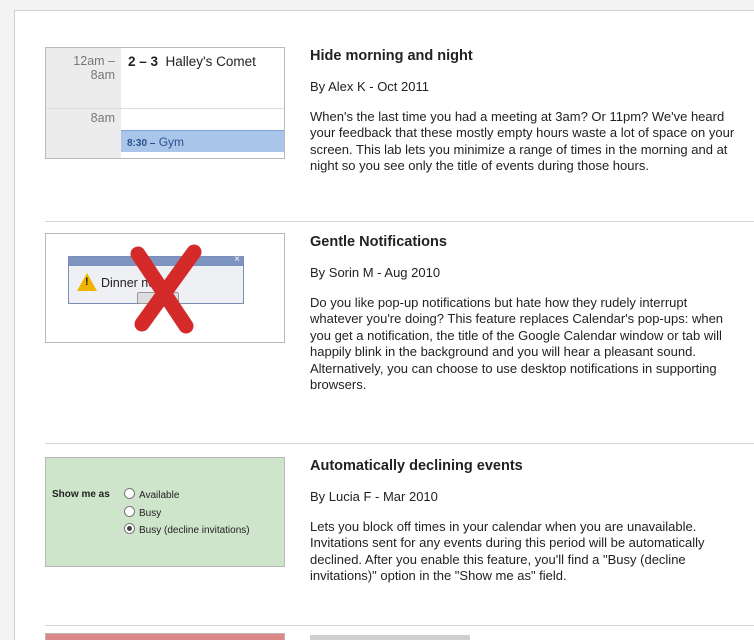 This screenshot has height=640, width=754. I want to click on radio-available: Available, so click(151, 494).